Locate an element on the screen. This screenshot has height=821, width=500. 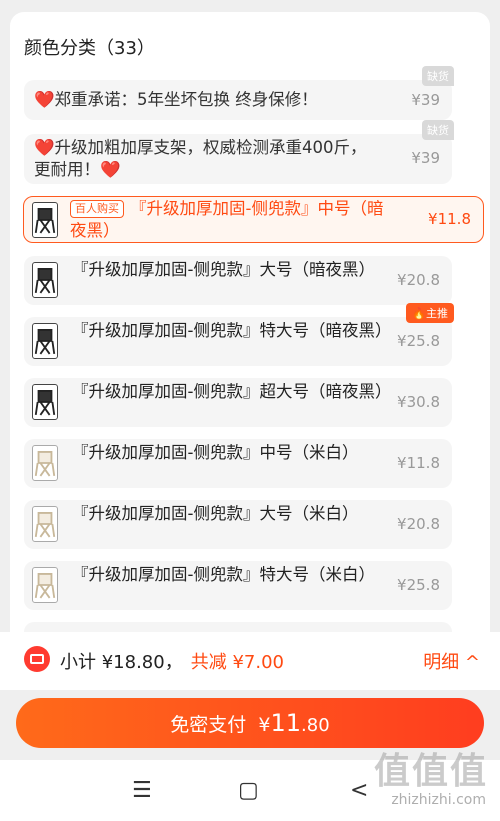
watermark-url: zhizhizhi.com is located at coordinates (438, 800).